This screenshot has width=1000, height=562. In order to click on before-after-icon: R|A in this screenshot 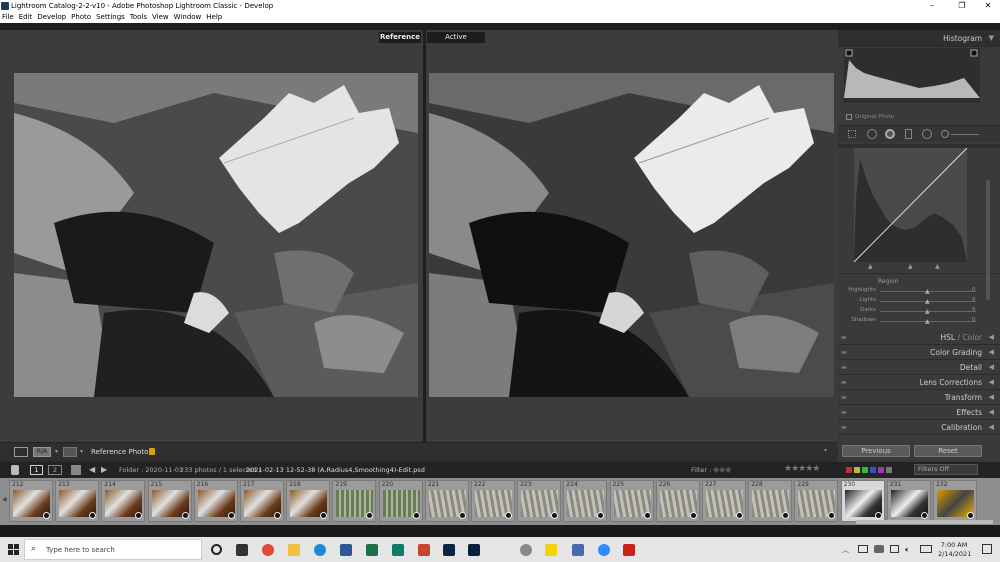, I will do `click(42, 452)`.